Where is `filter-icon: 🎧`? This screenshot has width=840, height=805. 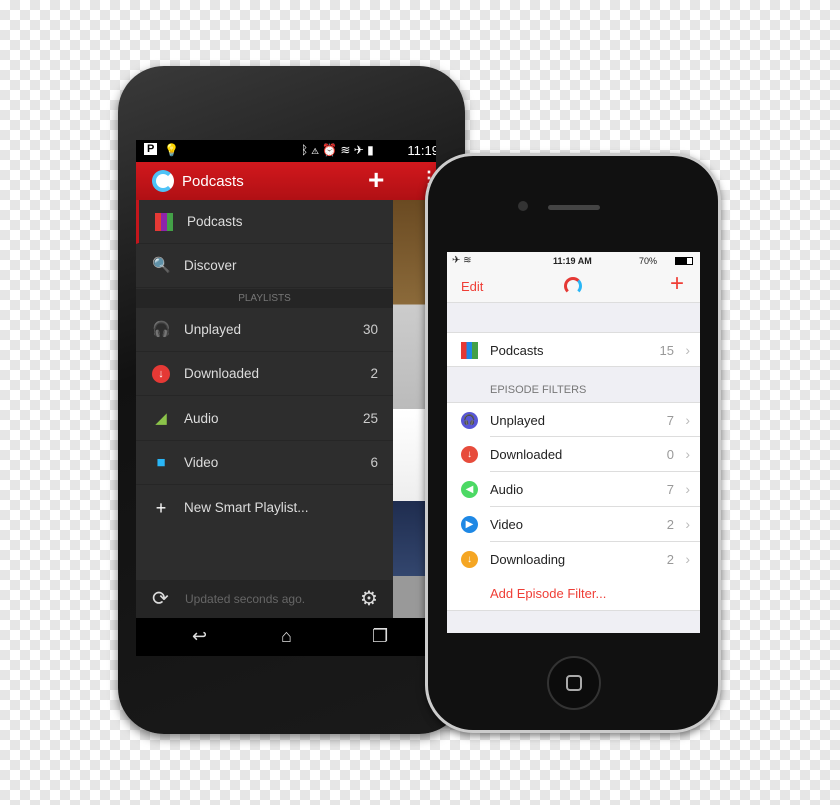
filter-icon: 🎧 is located at coordinates (469, 420).